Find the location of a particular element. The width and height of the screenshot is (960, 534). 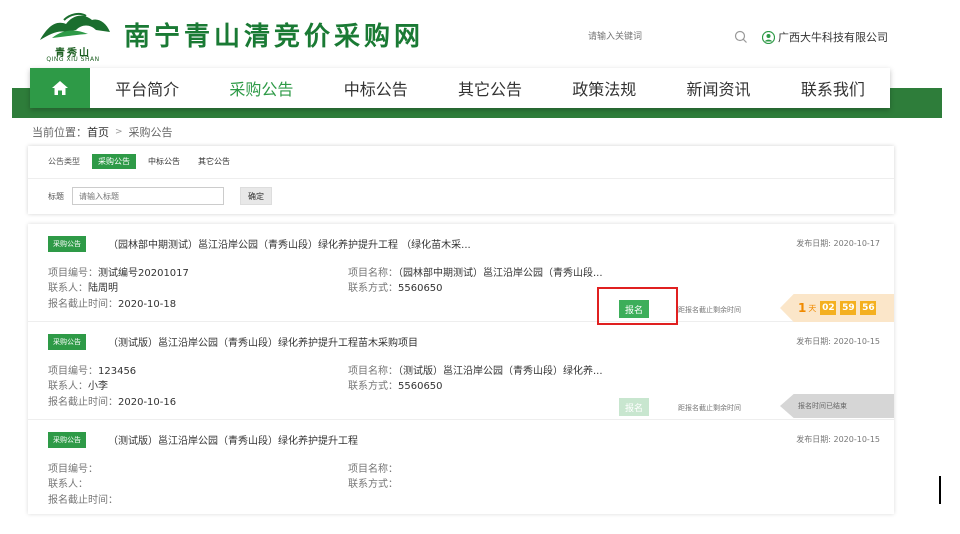

user-account: 广西大牛科技有限公司 is located at coordinates (825, 37).